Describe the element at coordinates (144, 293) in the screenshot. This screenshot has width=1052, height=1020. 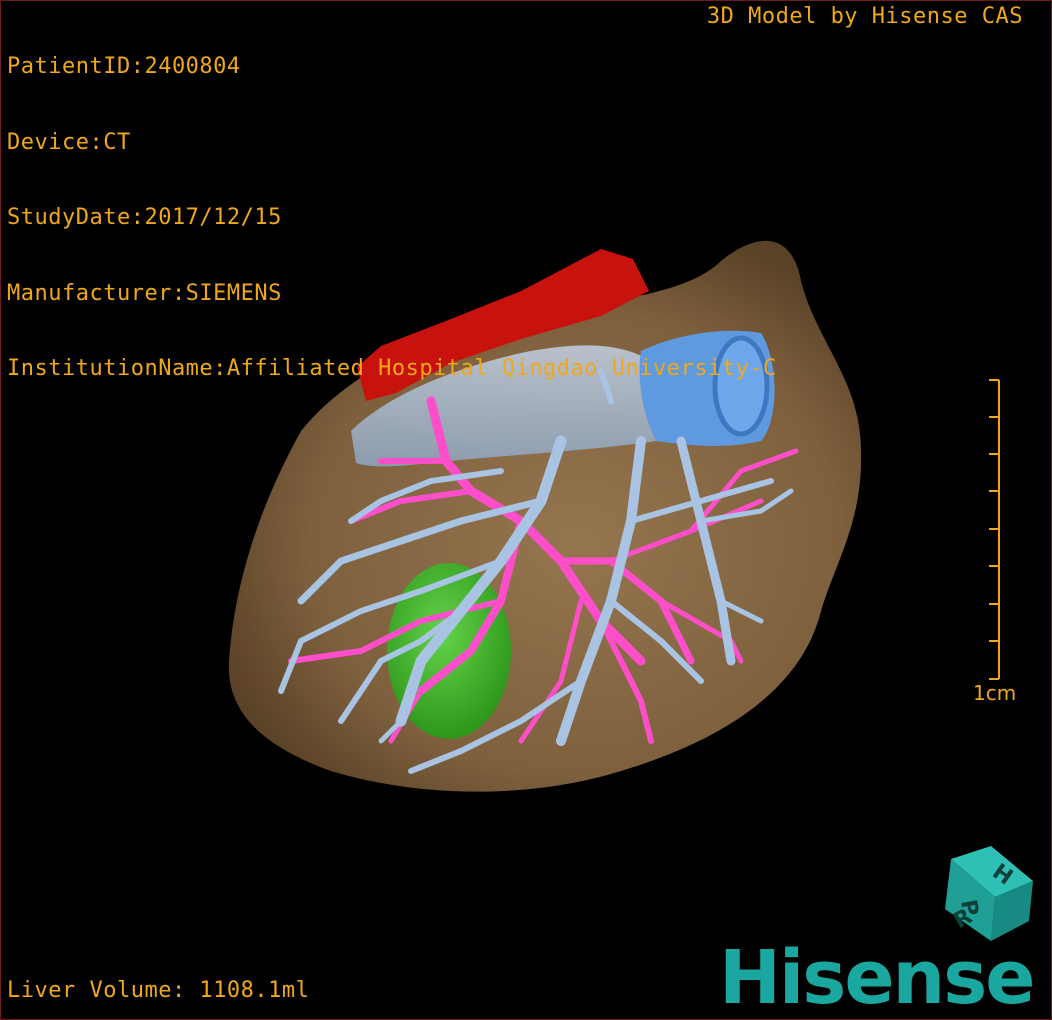
I see `manufacturer-text: Manufacturer:SIEMENS` at that location.